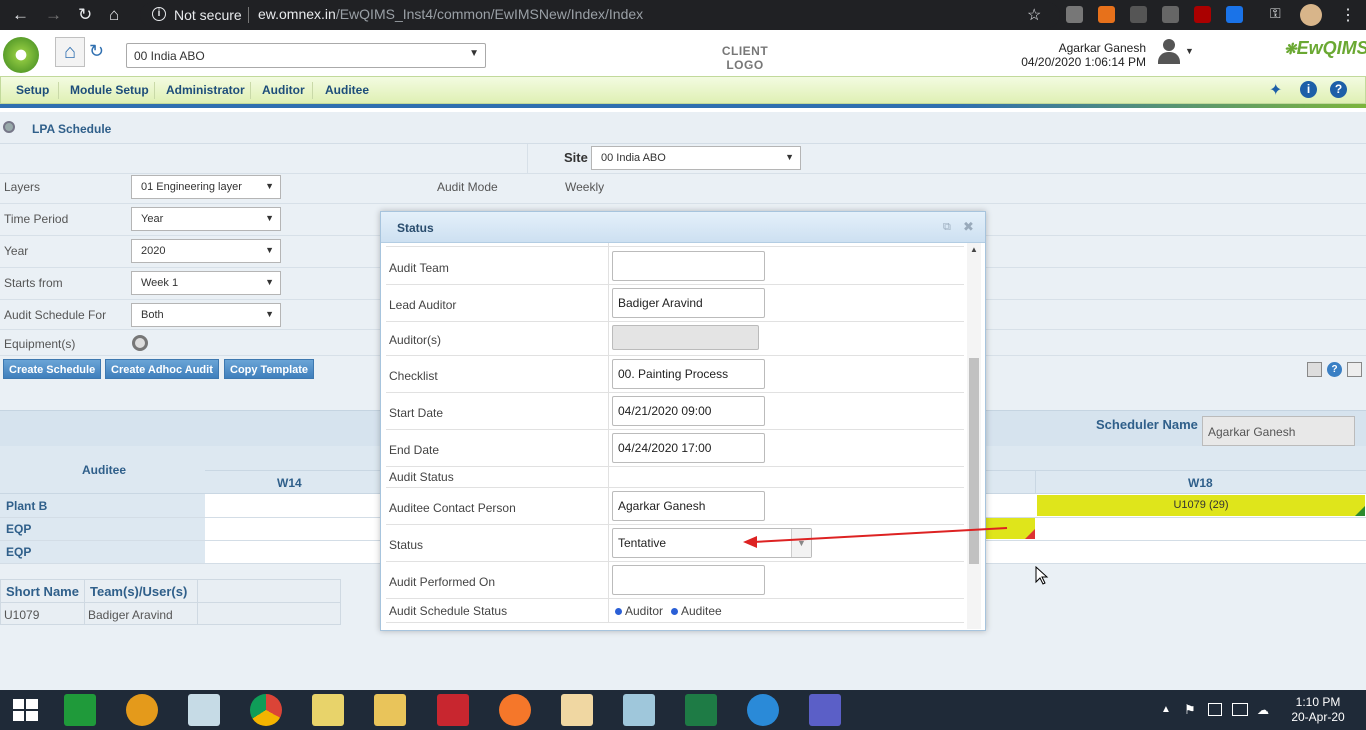 This screenshot has width=1366, height=730. What do you see at coordinates (825, 710) in the screenshot?
I see `teams-icon` at bounding box center [825, 710].